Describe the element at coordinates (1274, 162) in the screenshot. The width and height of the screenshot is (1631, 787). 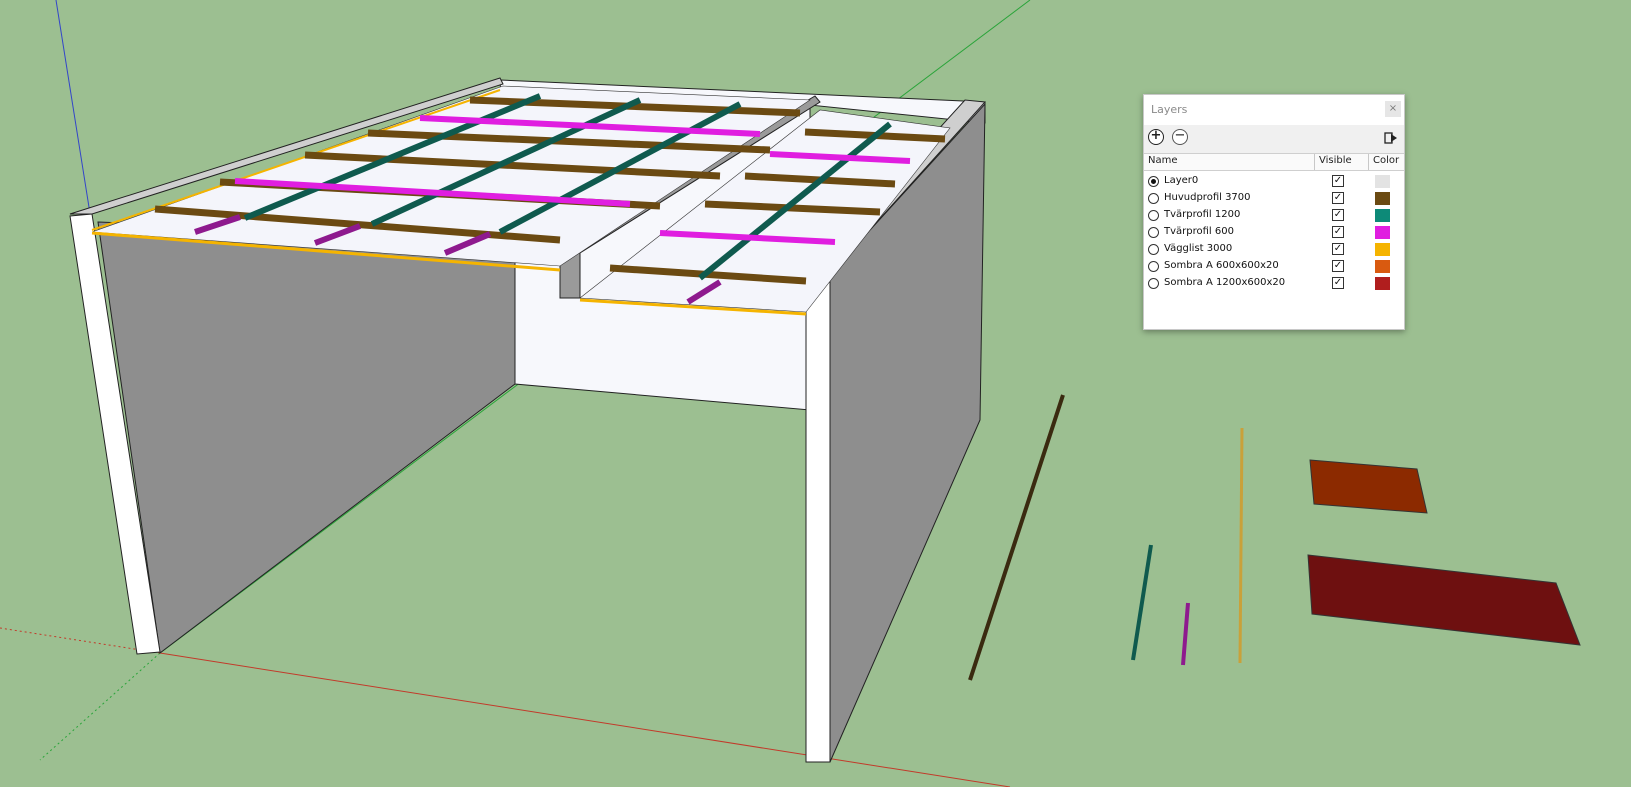
I see `layers-column-header: Name Visible Color` at that location.